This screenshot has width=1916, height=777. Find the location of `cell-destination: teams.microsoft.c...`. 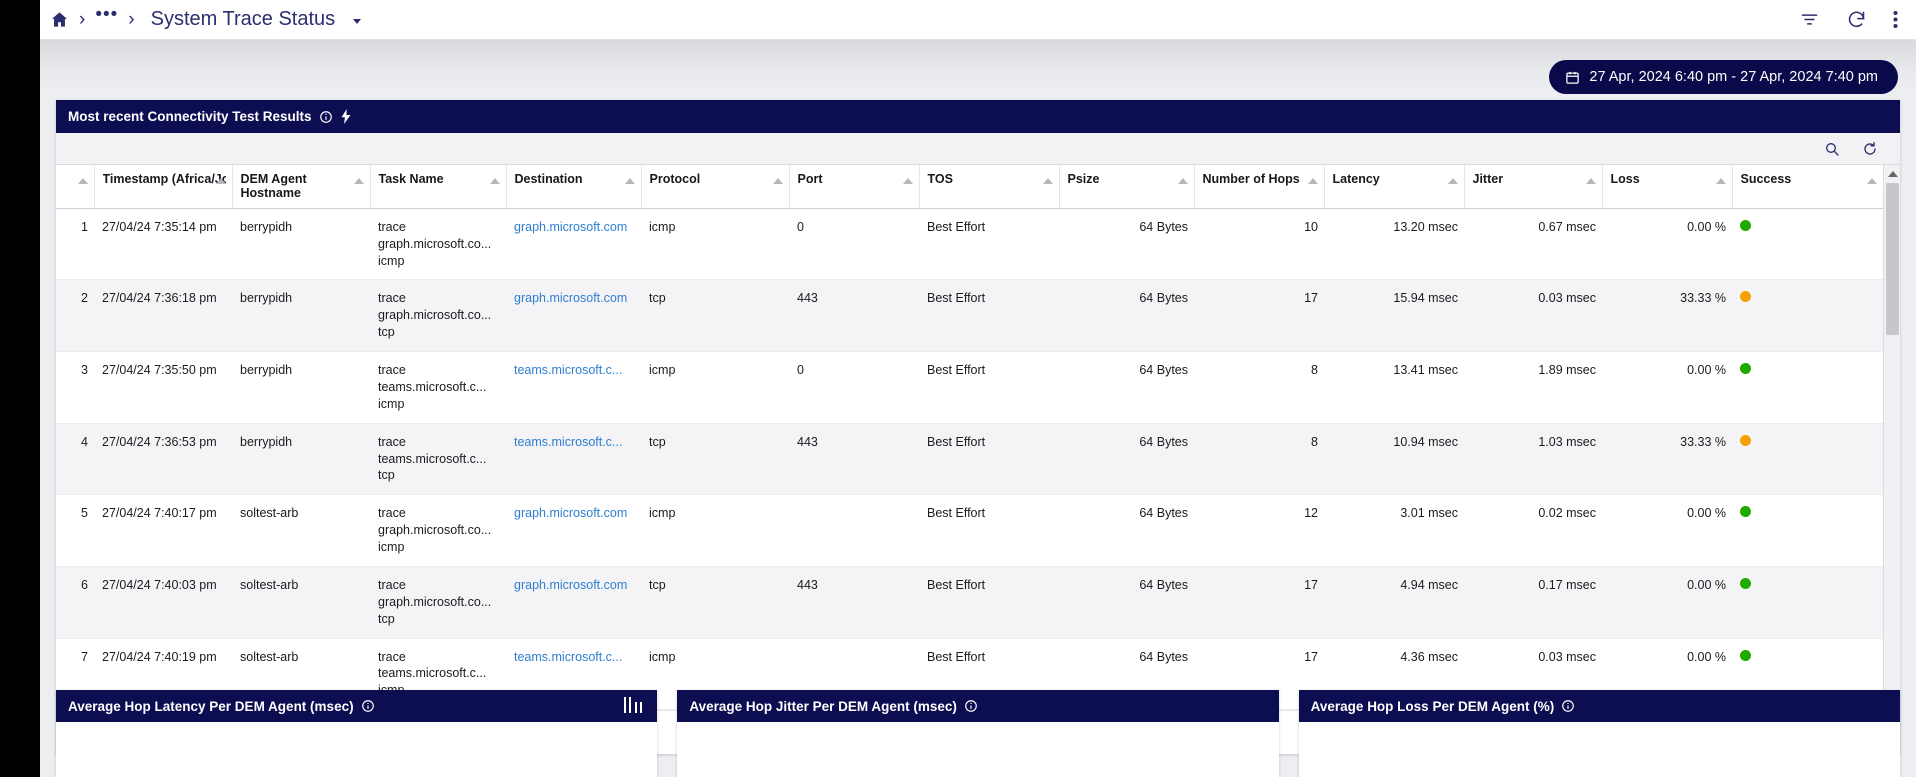

cell-destination: teams.microsoft.c... is located at coordinates (573, 459).